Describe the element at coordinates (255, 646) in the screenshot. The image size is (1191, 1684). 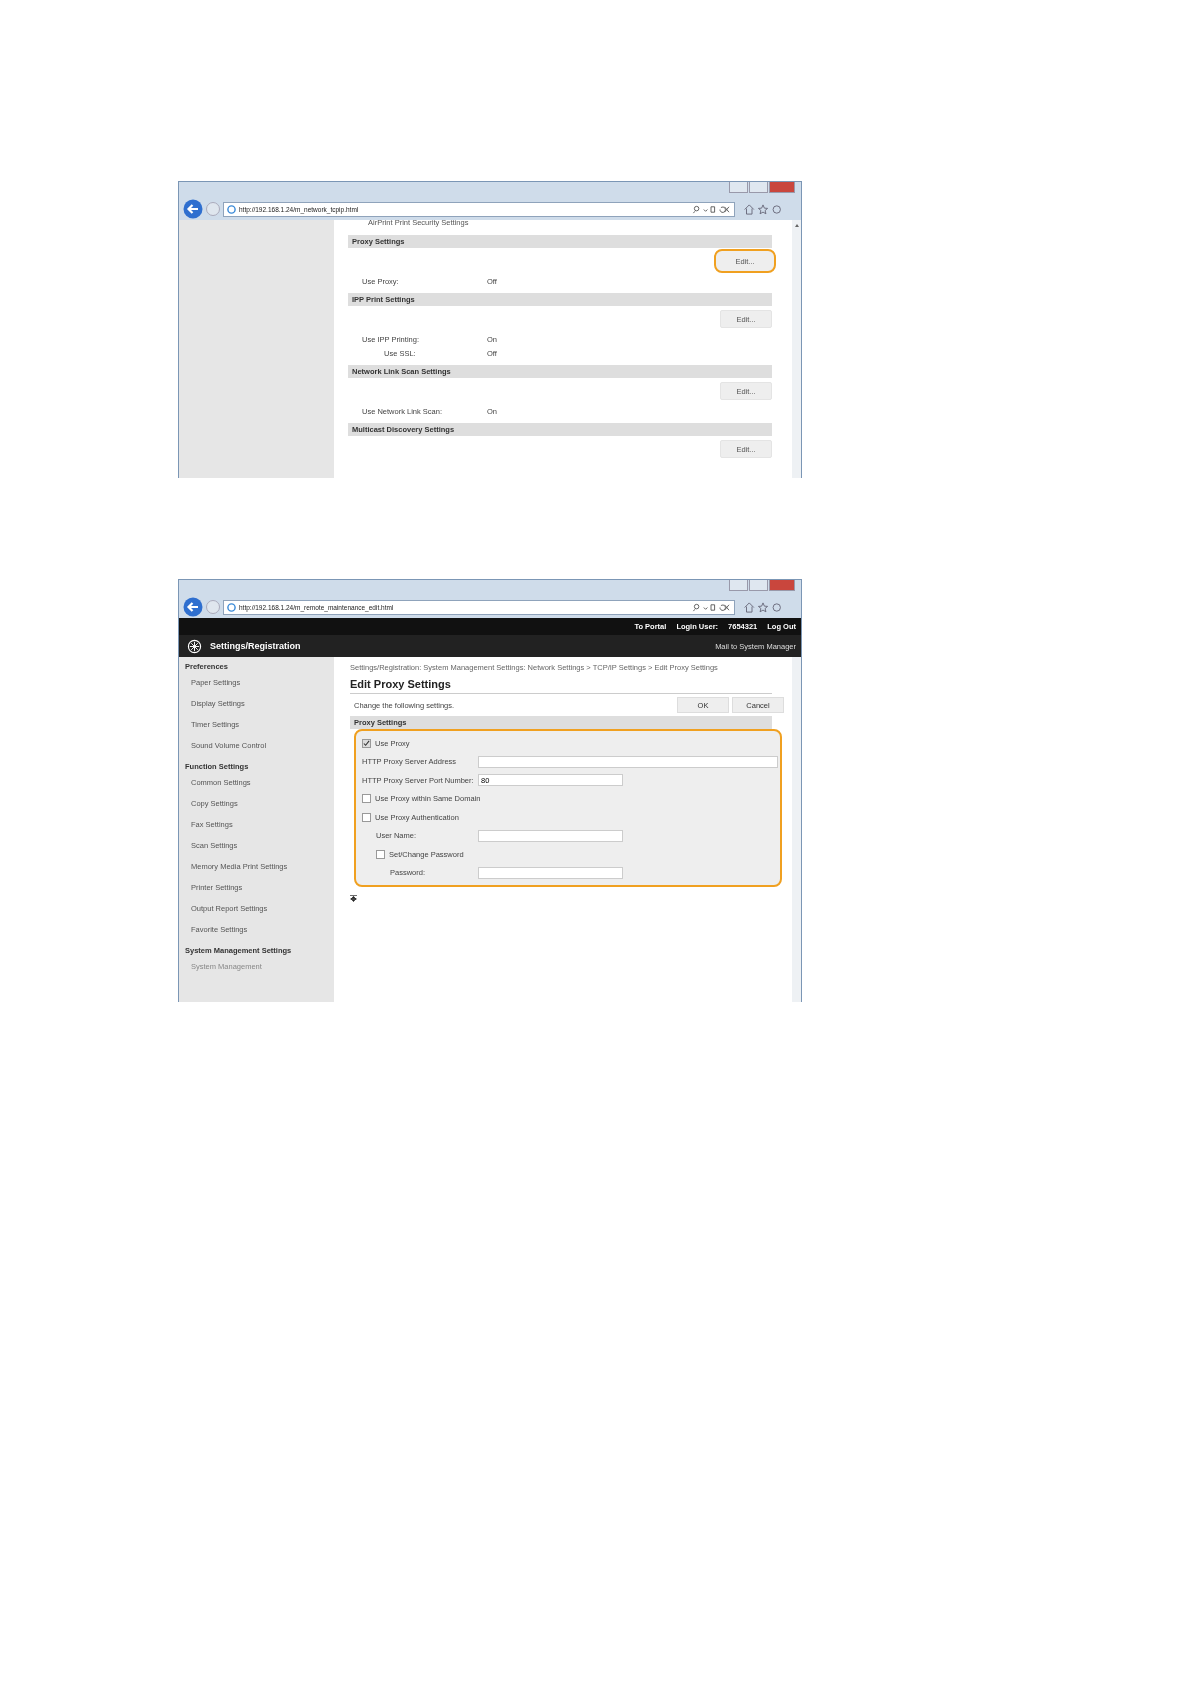
I see `app-title: Settings/Registration` at that location.